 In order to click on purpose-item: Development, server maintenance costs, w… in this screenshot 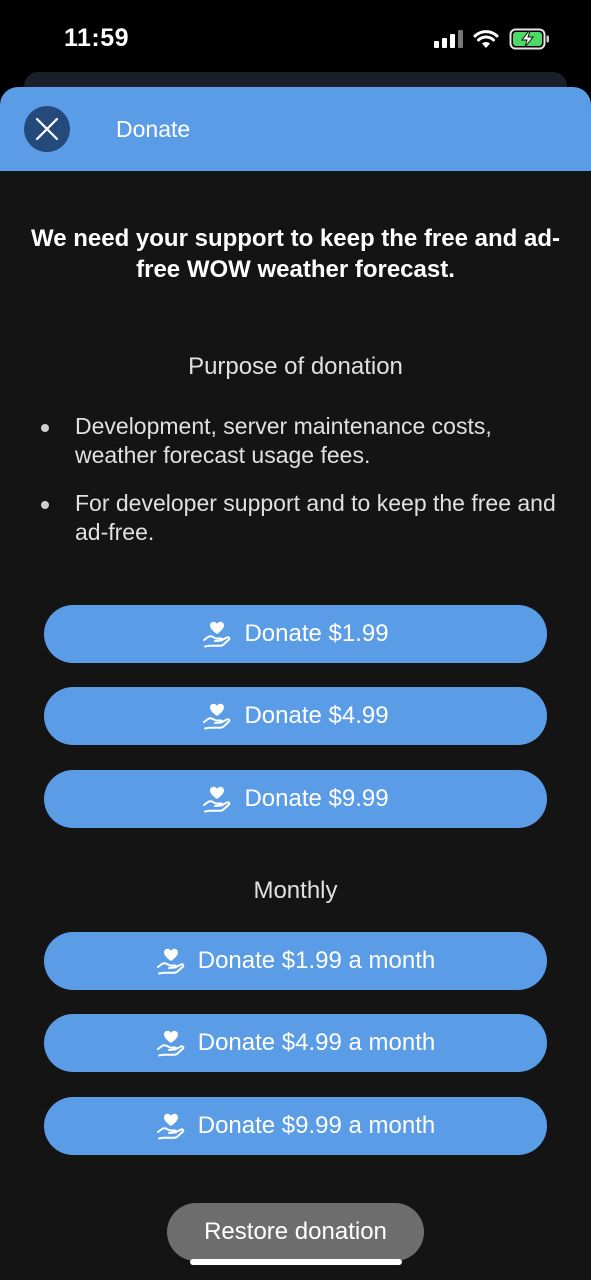, I will do `click(298, 441)`.